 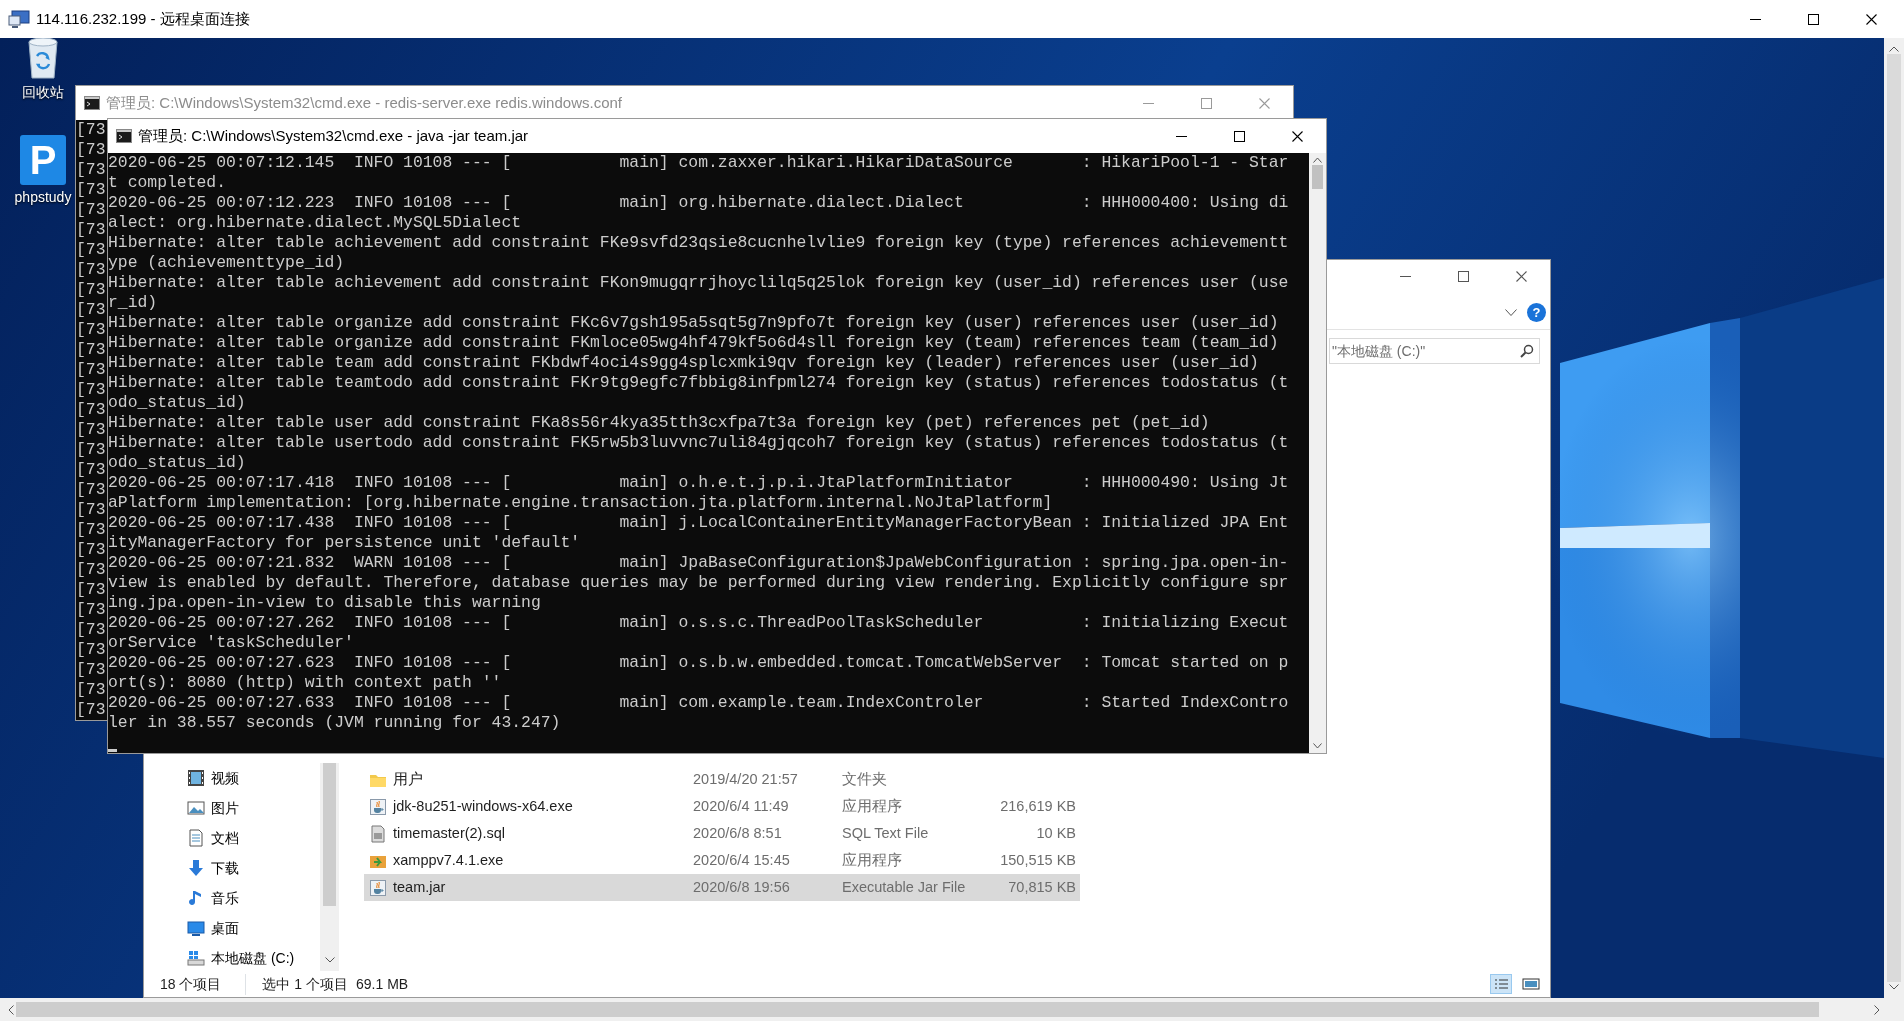 What do you see at coordinates (742, 887) in the screenshot?
I see `file-date: 2020/6/8 19:56` at bounding box center [742, 887].